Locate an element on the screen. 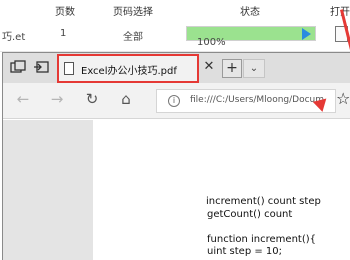 The image size is (350, 260). download-row: 巧.et 1 全部 100% is located at coordinates (175, 35).